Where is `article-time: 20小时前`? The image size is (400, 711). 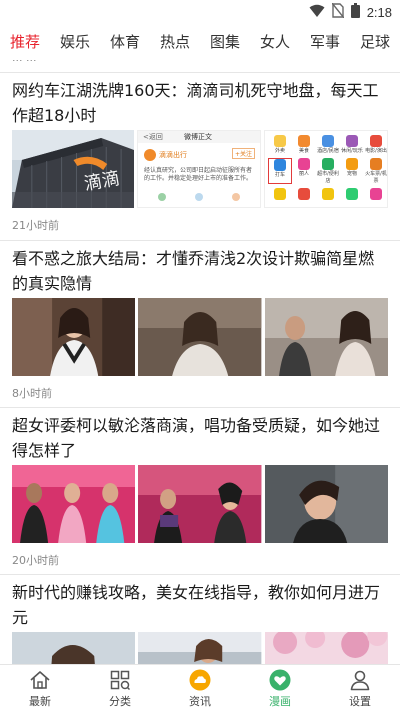 article-time: 20小时前 is located at coordinates (35, 560).